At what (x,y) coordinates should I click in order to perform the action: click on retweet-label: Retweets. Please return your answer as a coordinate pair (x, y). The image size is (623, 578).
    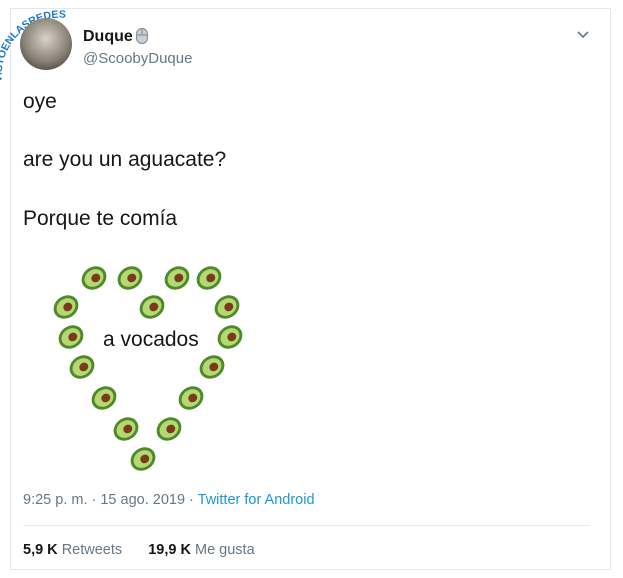
    Looking at the image, I should click on (92, 550).